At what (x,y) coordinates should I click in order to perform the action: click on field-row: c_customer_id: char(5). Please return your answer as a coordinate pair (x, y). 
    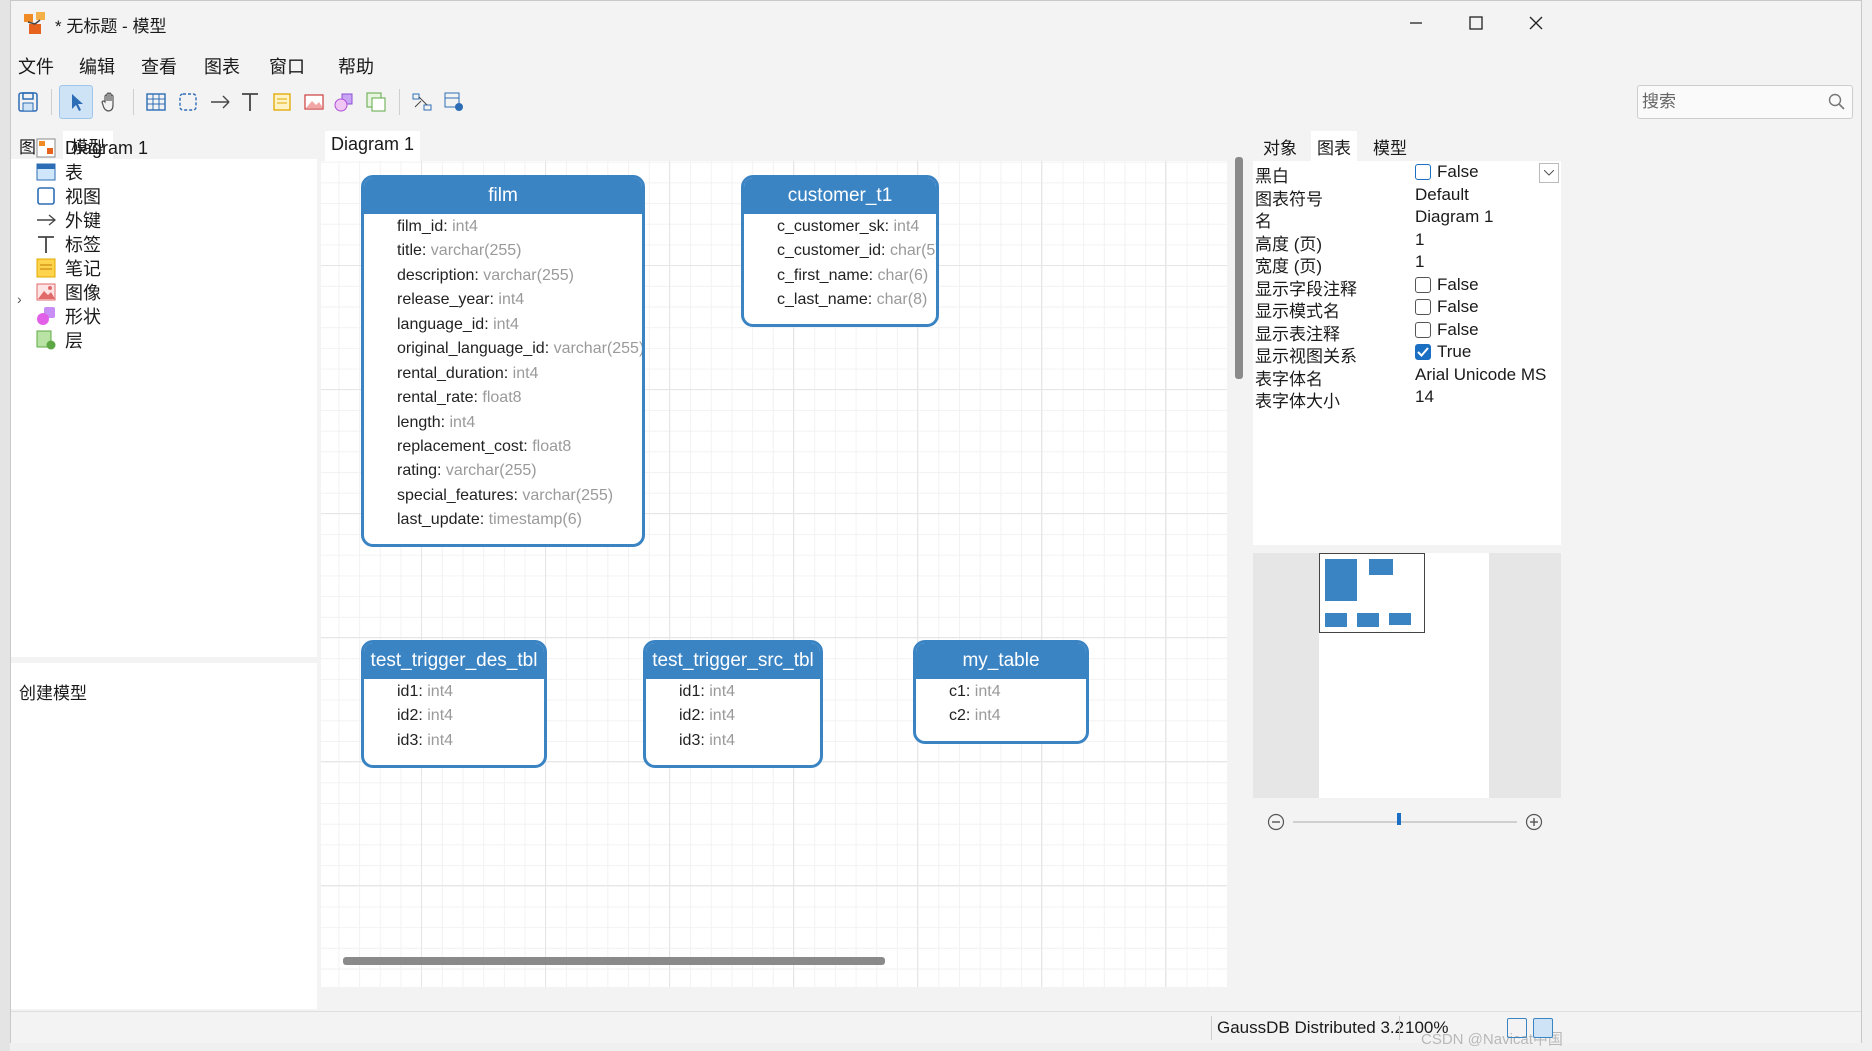
    Looking at the image, I should click on (856, 251).